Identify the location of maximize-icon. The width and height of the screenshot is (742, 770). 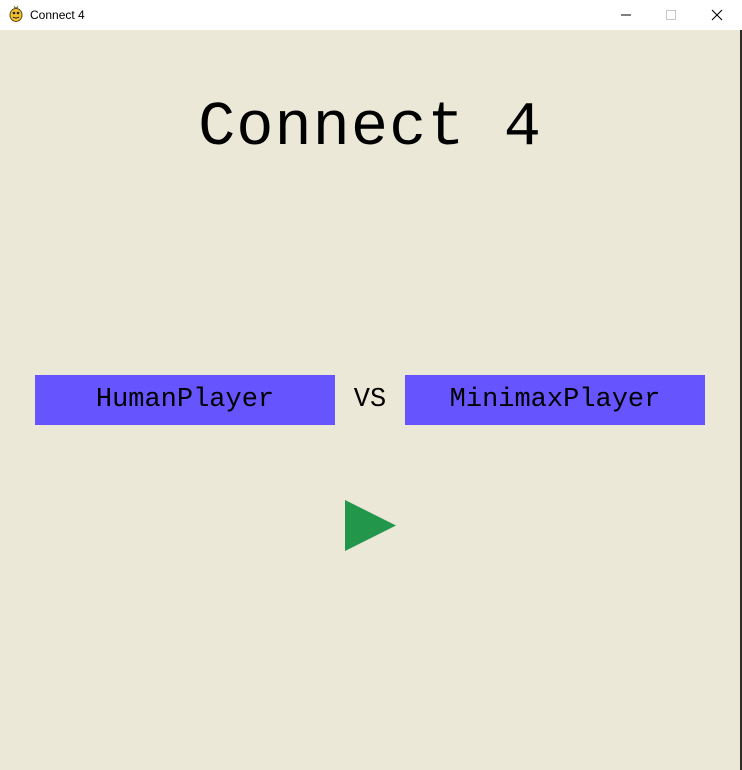
(671, 15).